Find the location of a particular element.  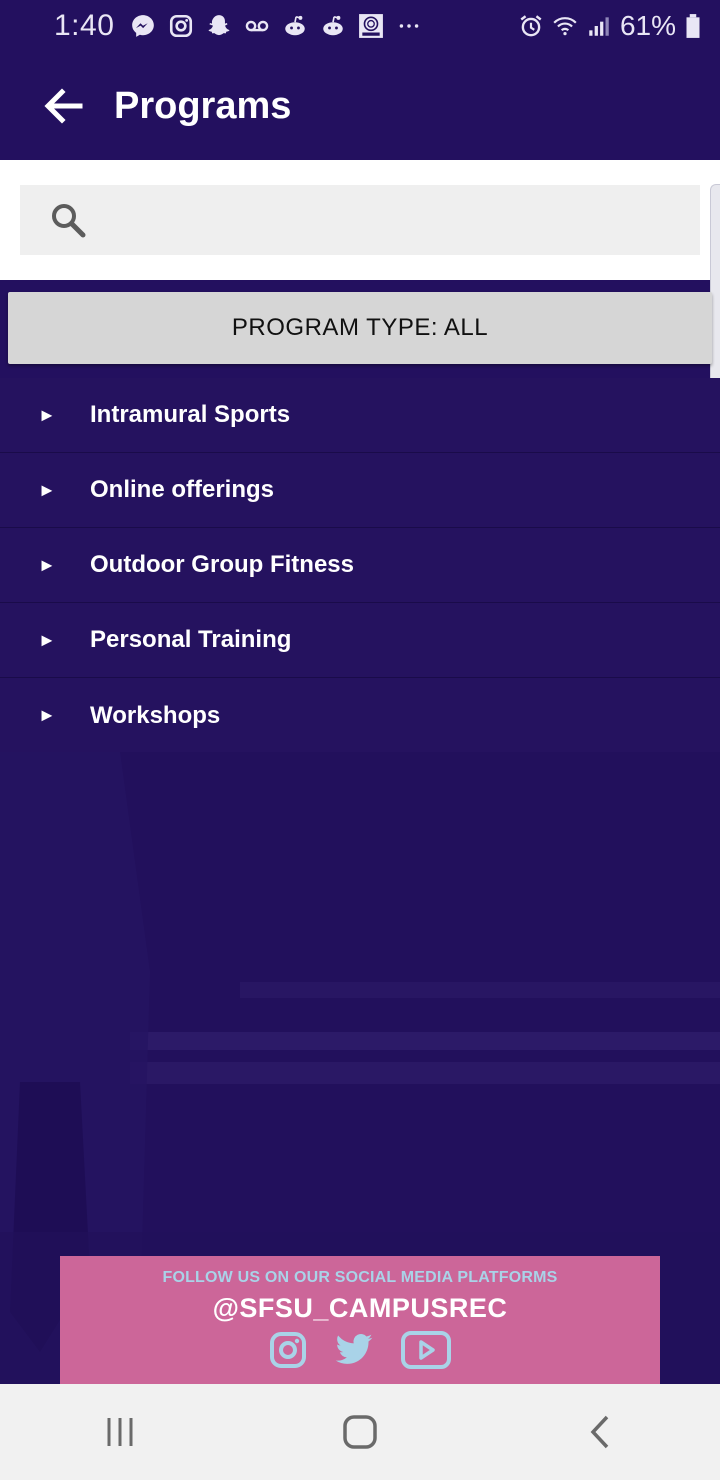

status-bar: 1:40 61% is located at coordinates (360, 26).